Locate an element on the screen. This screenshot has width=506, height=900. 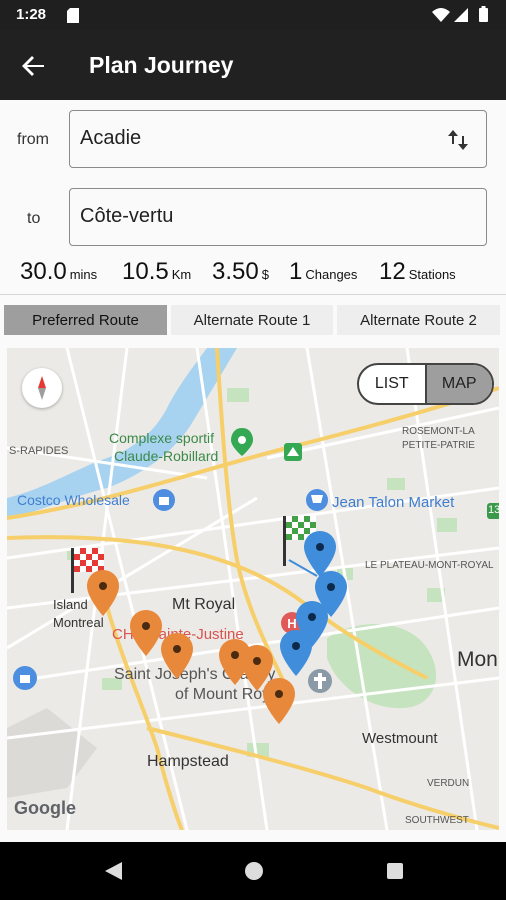
map-label-verdun: VERDUN is located at coordinates (448, 783).